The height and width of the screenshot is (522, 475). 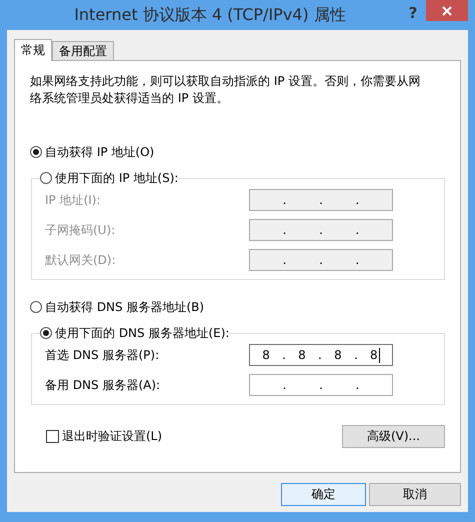 I want to click on field-label: 子网掩码(U):, so click(x=80, y=230).